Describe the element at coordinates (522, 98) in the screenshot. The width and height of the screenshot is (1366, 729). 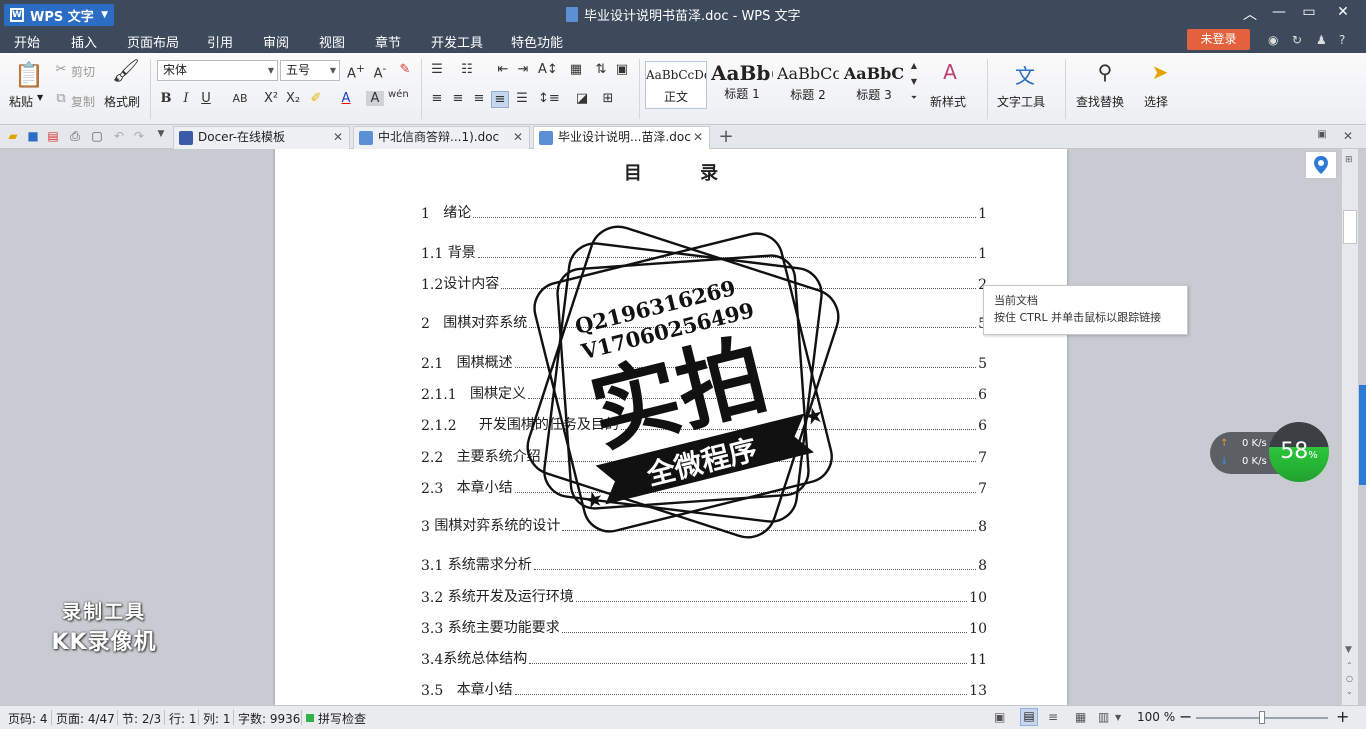
I see `distributed-align-icon: ☰` at that location.